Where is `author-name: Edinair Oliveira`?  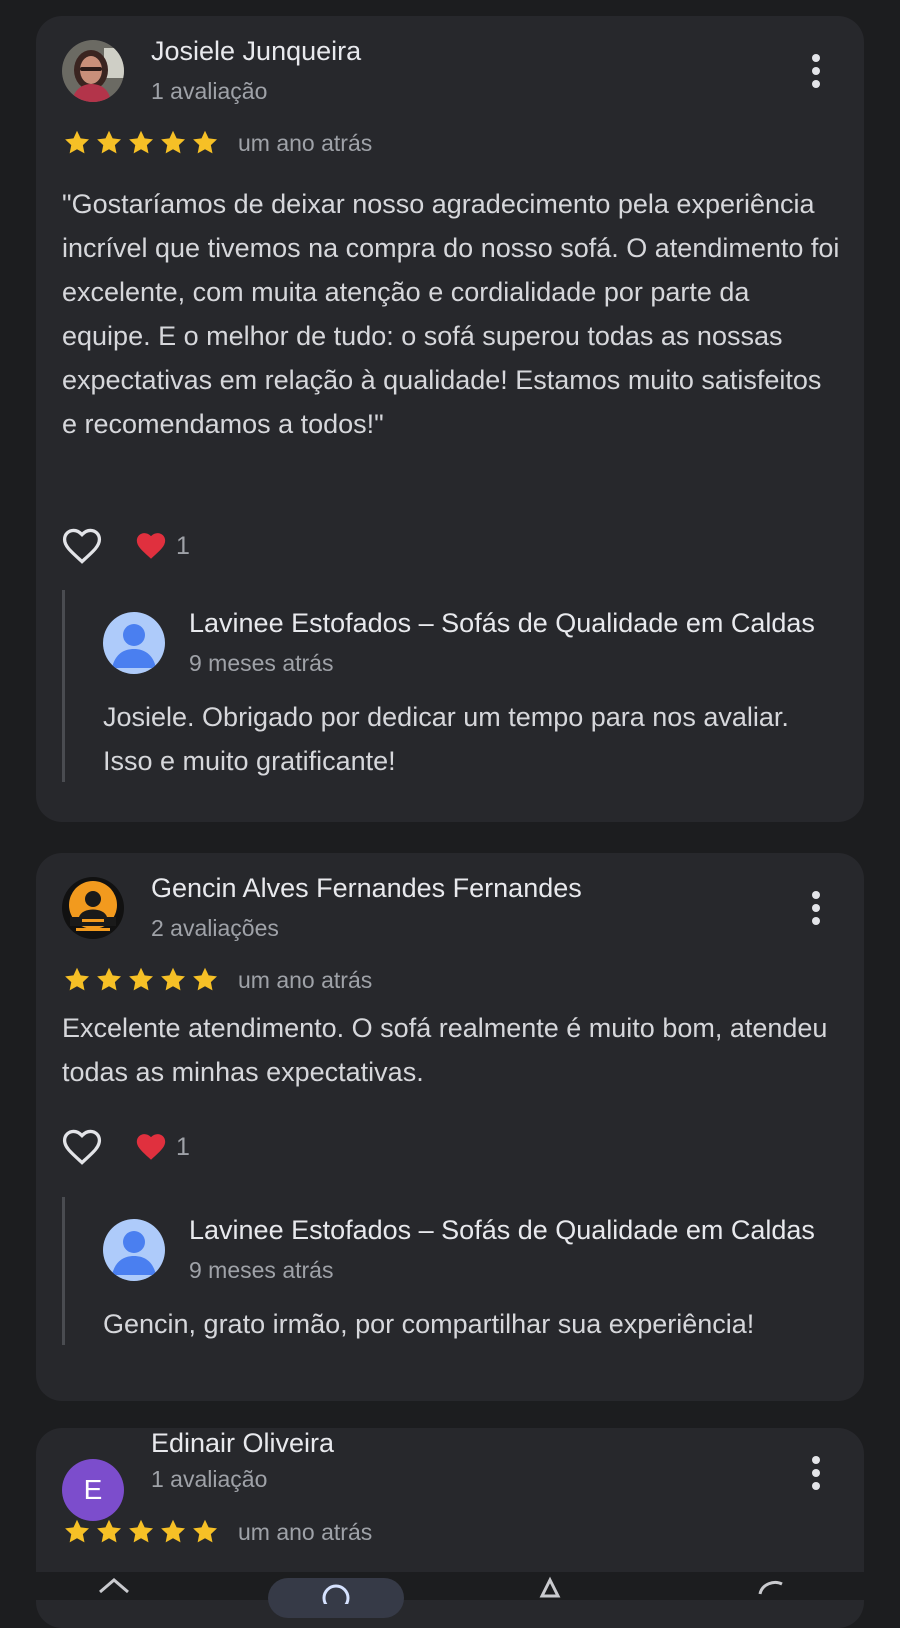
author-name: Edinair Oliveira is located at coordinates (242, 1443).